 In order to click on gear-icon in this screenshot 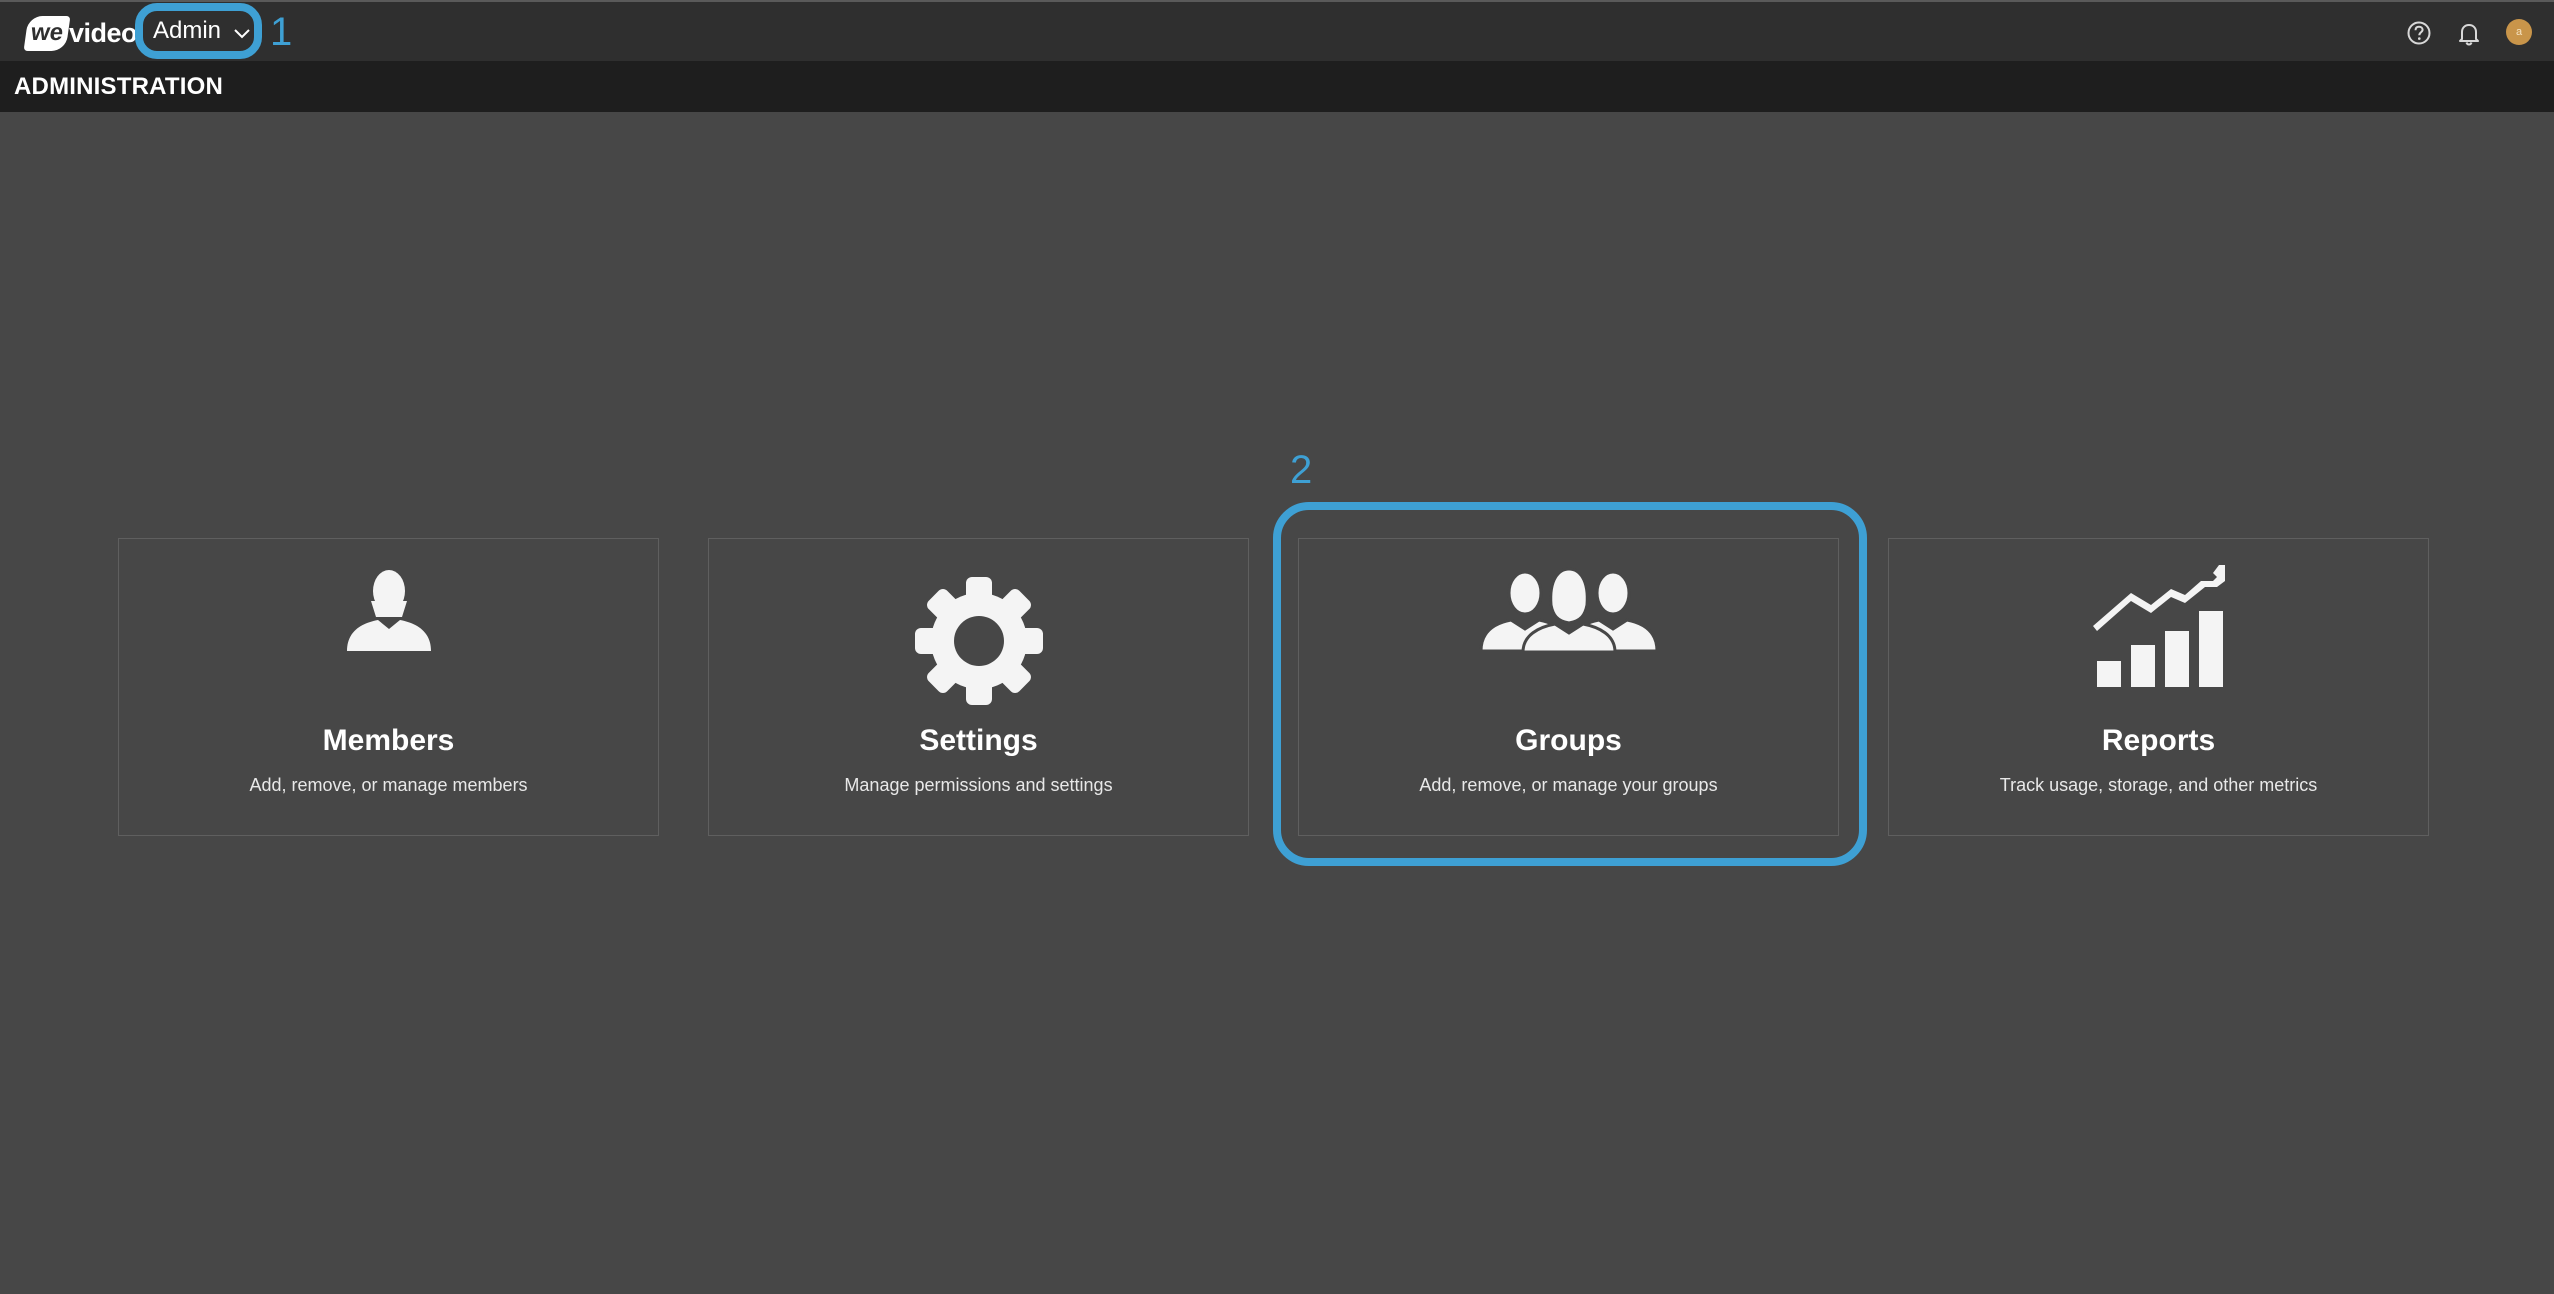, I will do `click(978, 641)`.